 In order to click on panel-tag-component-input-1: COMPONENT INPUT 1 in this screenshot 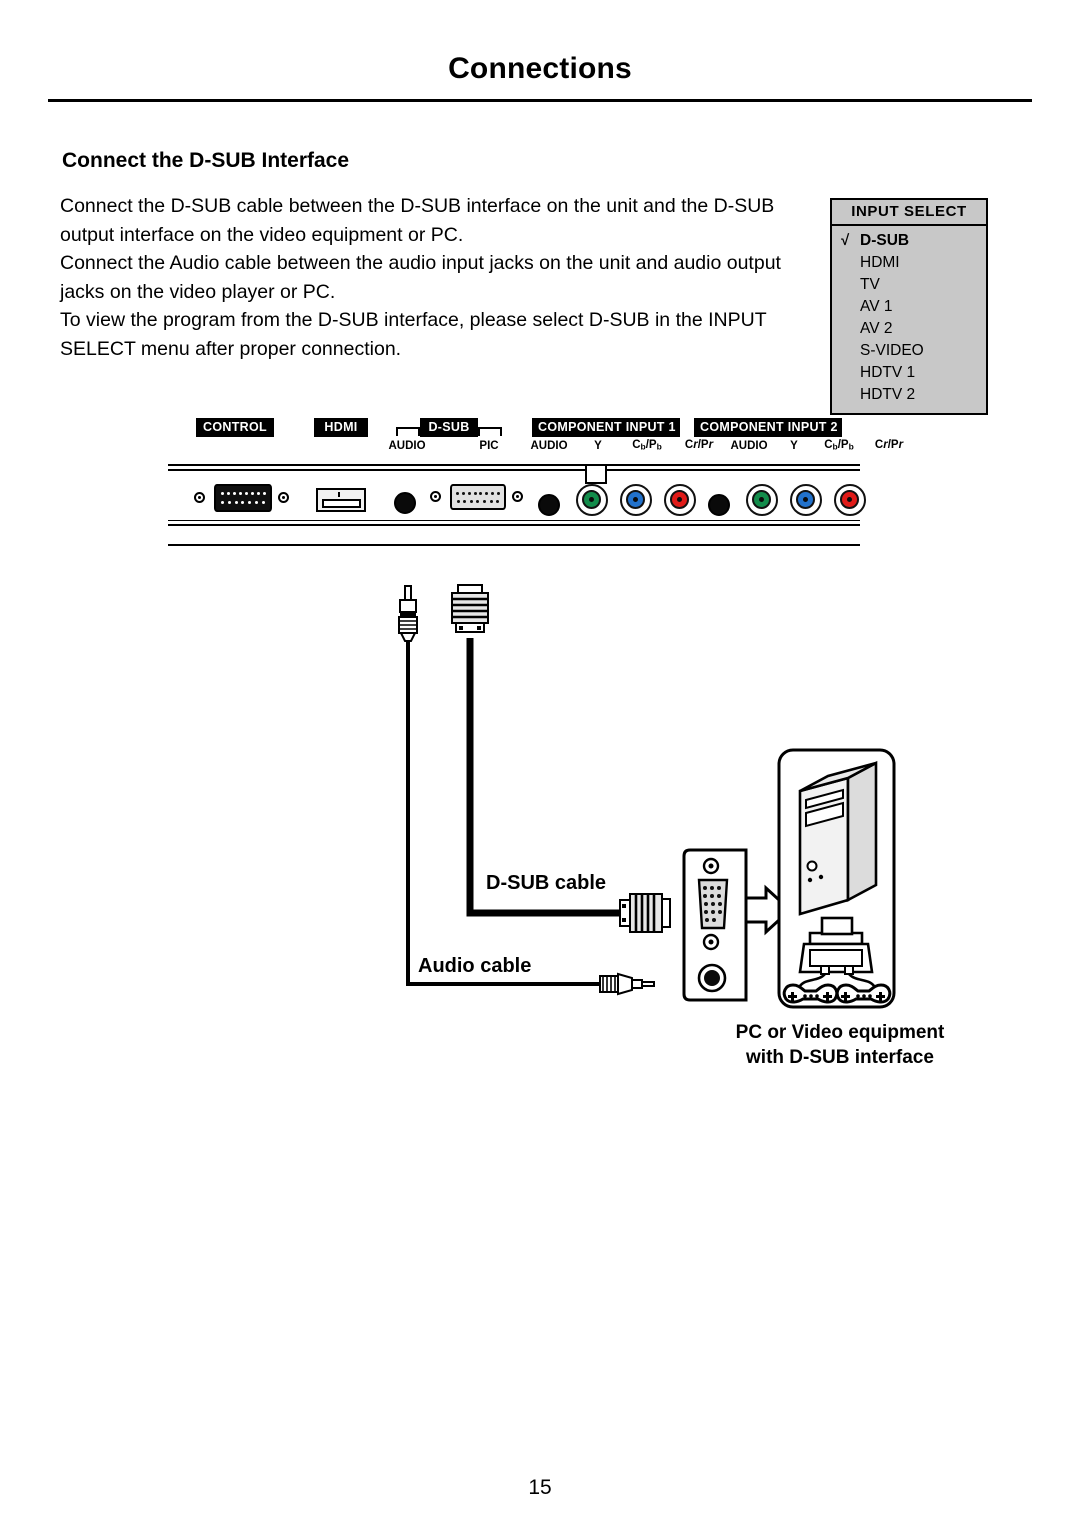, I will do `click(606, 427)`.